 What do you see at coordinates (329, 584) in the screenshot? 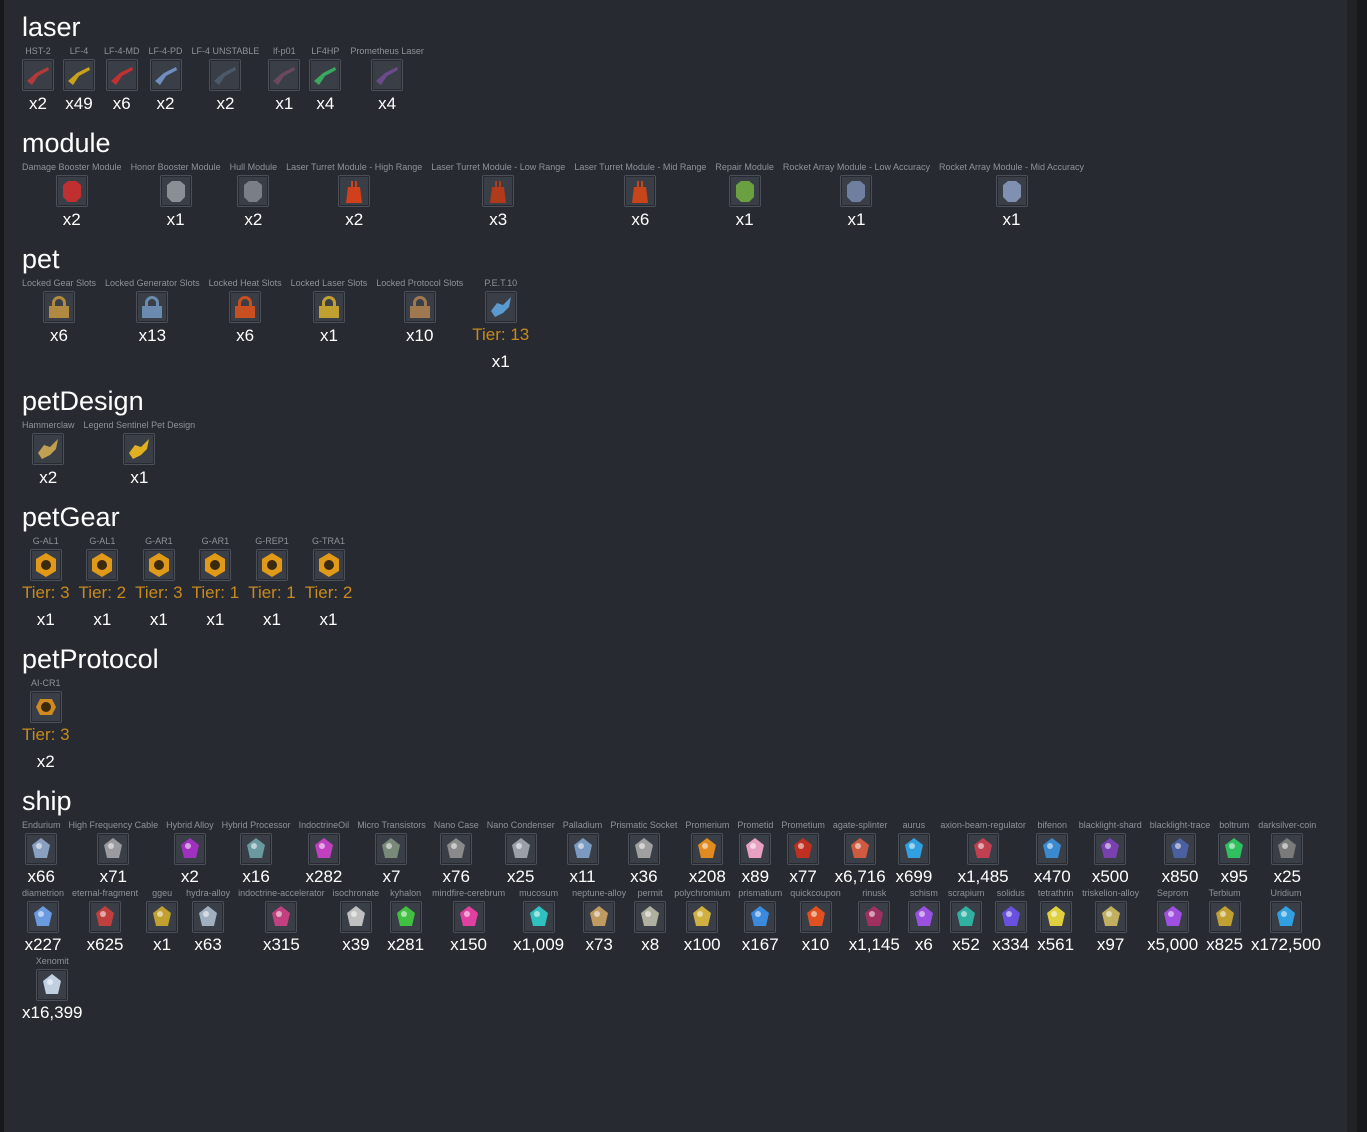
I see `inventory-item: G-TRA1 Tier: 2 x1` at bounding box center [329, 584].